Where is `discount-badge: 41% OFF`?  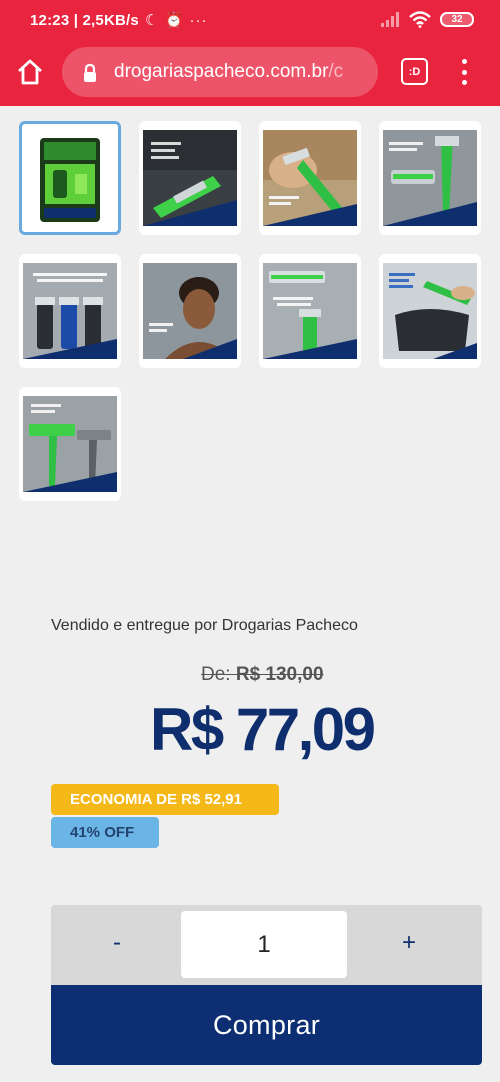
discount-badge: 41% OFF is located at coordinates (105, 832).